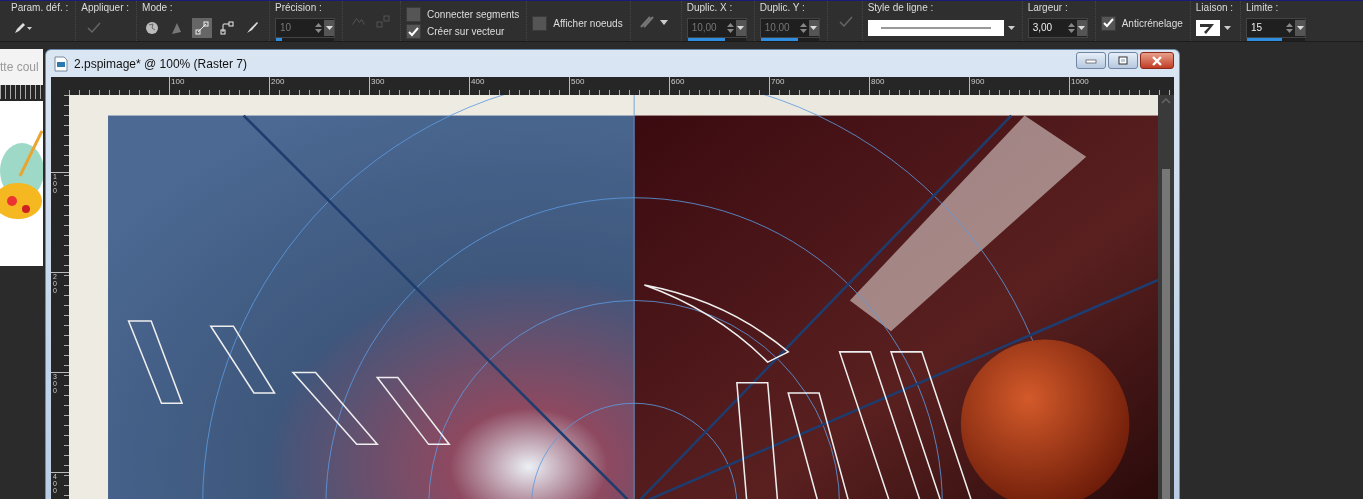 This screenshot has height=499, width=1363. What do you see at coordinates (358, 21) in the screenshot?
I see `mountain-icon` at bounding box center [358, 21].